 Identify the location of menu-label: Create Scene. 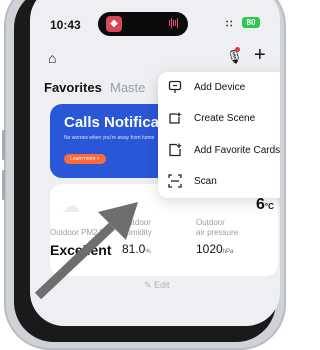
(225, 118).